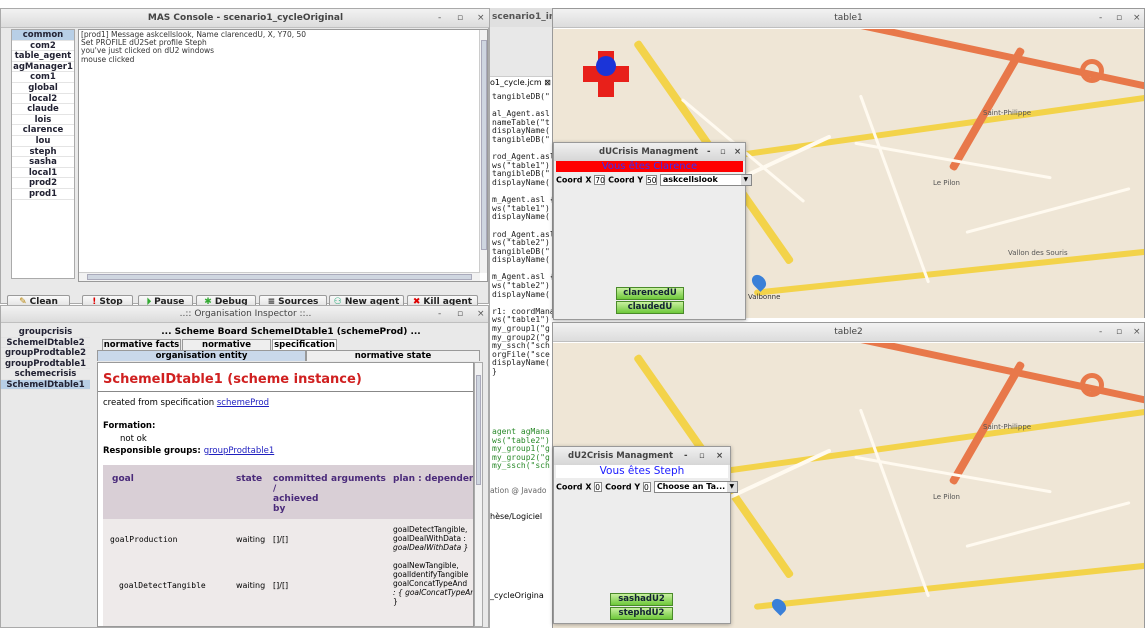 Image resolution: width=1145 pixels, height=628 pixels. Describe the element at coordinates (153, 451) in the screenshot. I see `responsible-groups-label: Responsible groups:` at that location.